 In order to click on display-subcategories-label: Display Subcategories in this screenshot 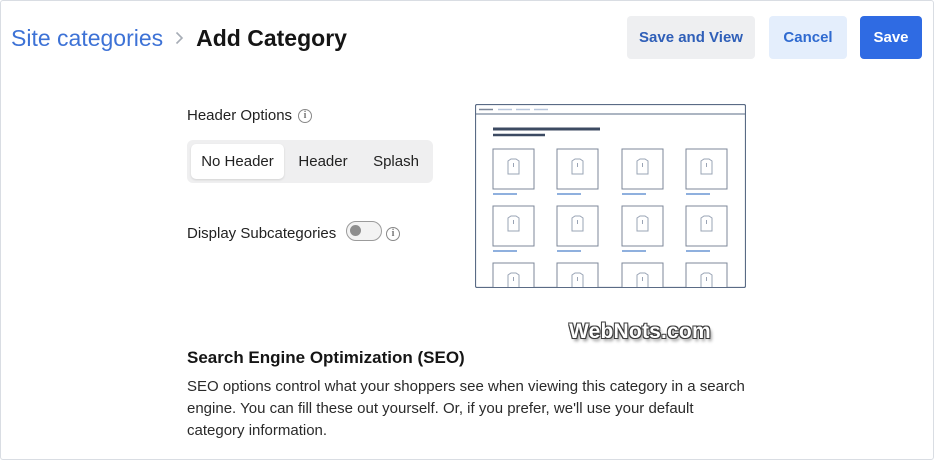, I will do `click(262, 233)`.